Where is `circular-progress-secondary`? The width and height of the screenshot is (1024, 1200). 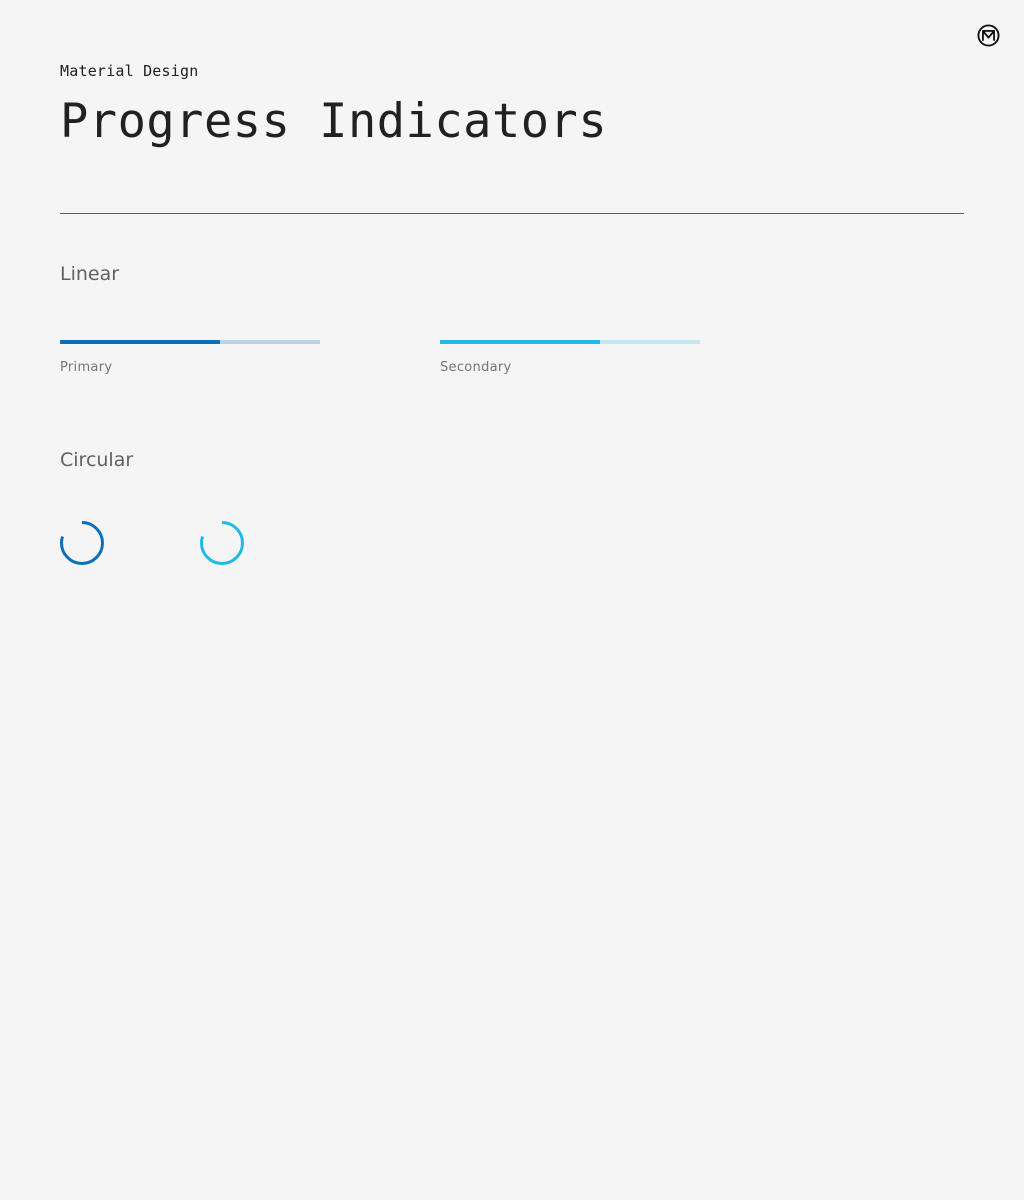 circular-progress-secondary is located at coordinates (222, 543).